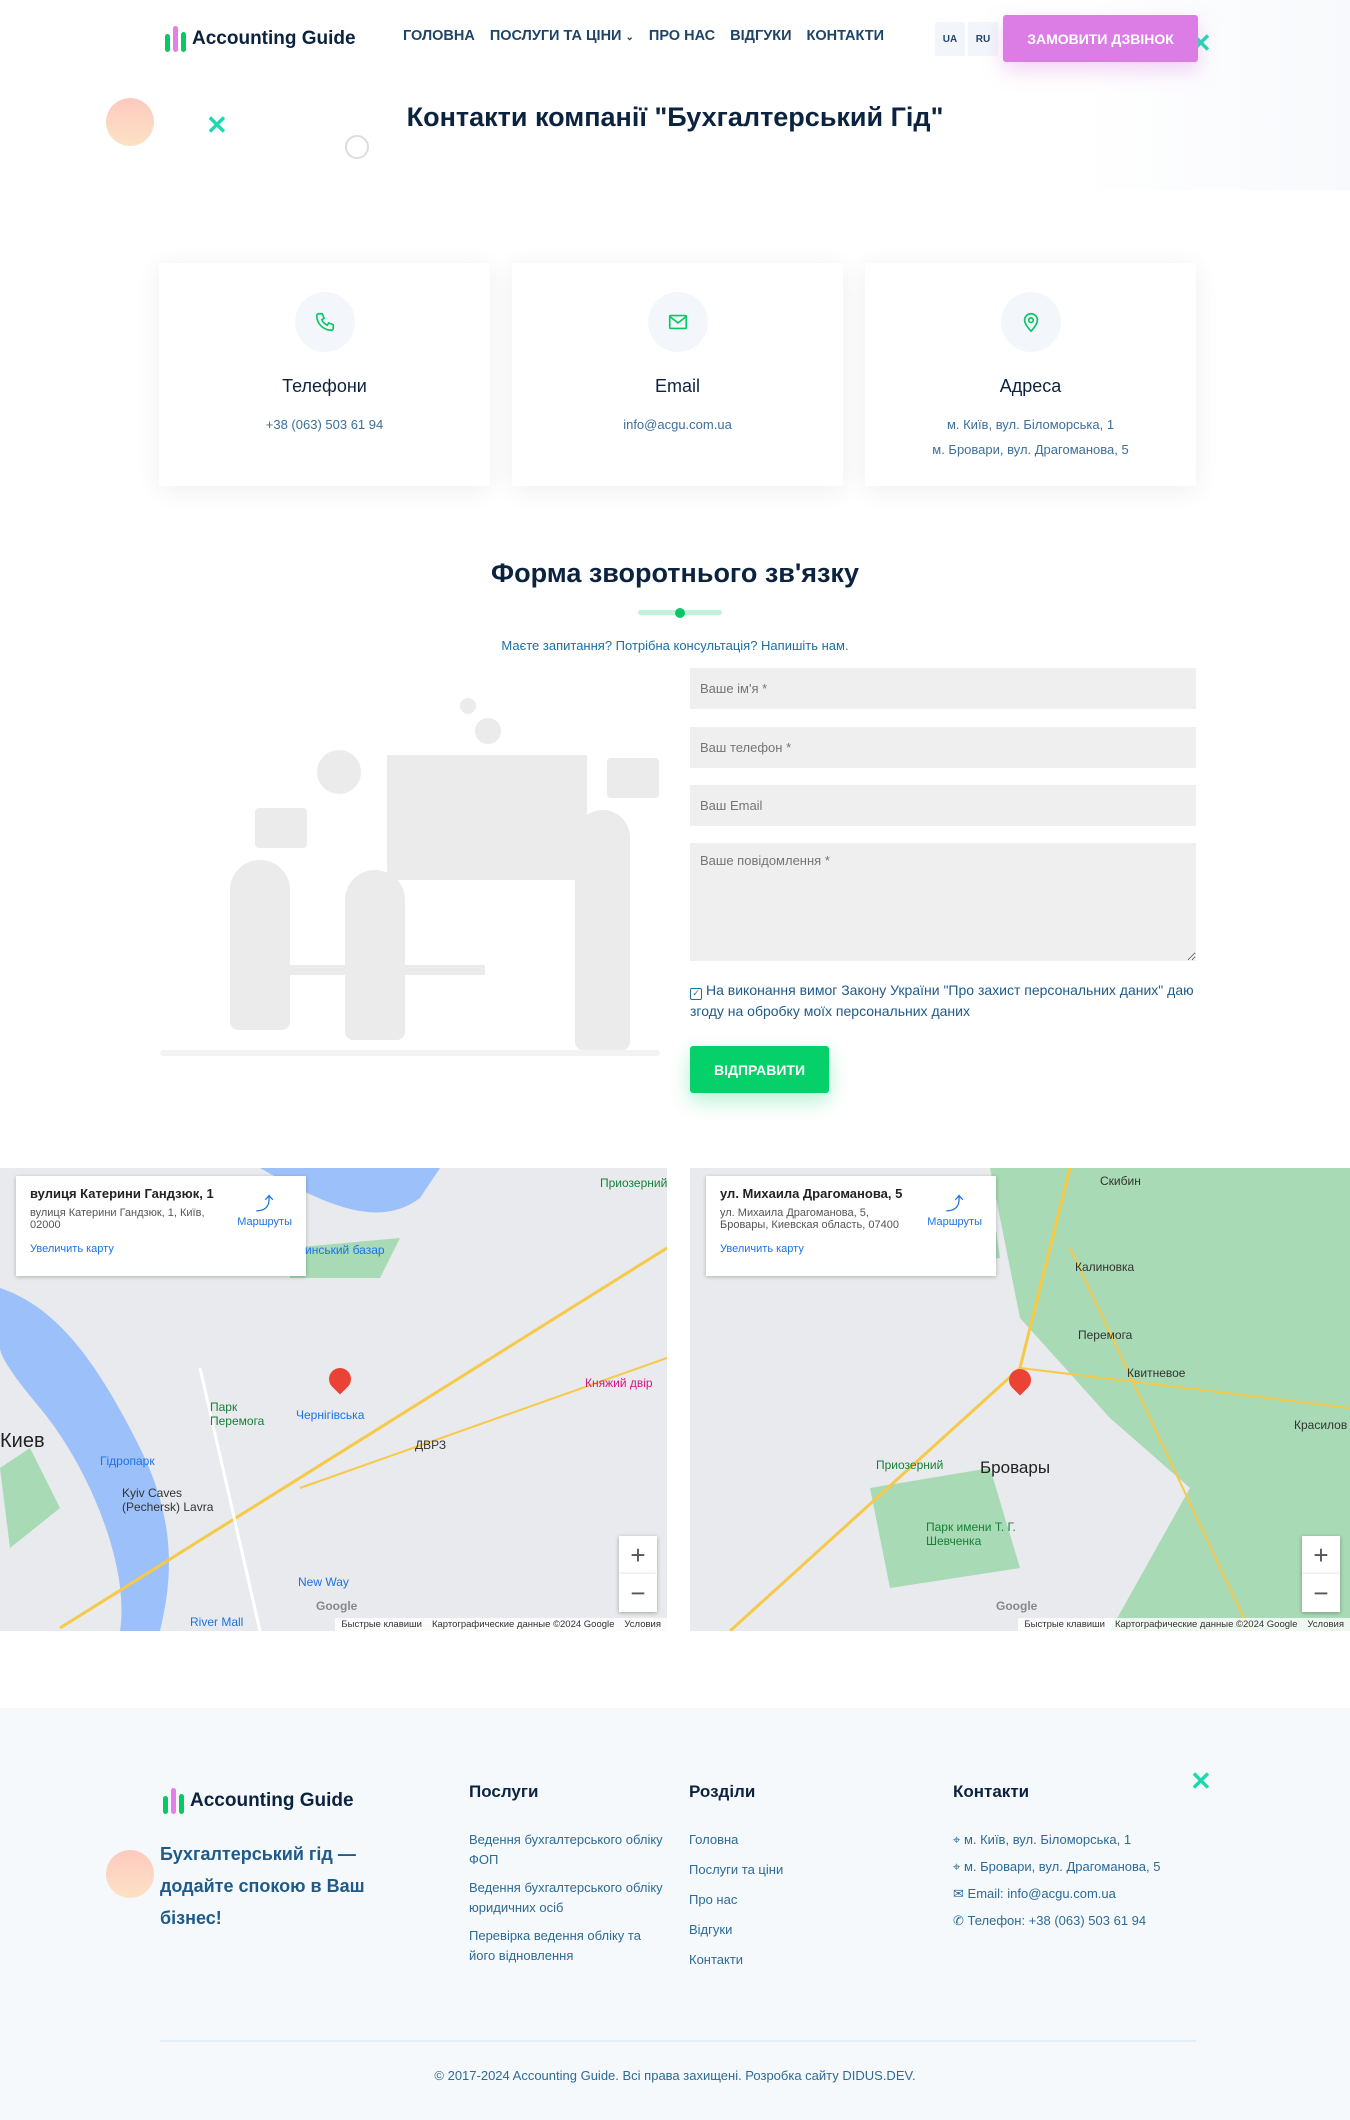 The width and height of the screenshot is (1350, 2120). What do you see at coordinates (168, 1500) in the screenshot?
I see `map-label: Kyiv Caves (Pechersk) Lavra` at bounding box center [168, 1500].